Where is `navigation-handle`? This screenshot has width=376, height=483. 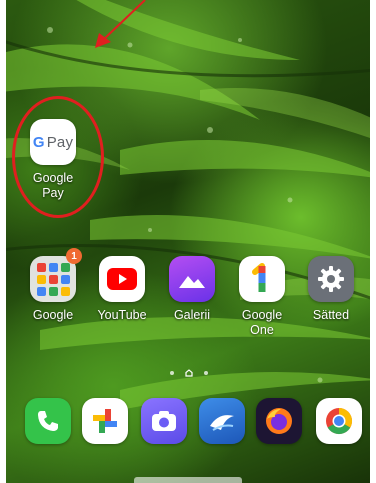
navigation-handle is located at coordinates (188, 480).